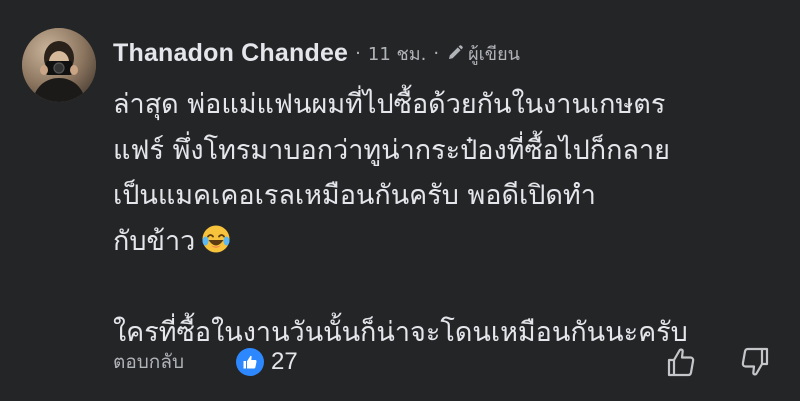 The height and width of the screenshot is (401, 800). I want to click on upvote-button, so click(681, 364).